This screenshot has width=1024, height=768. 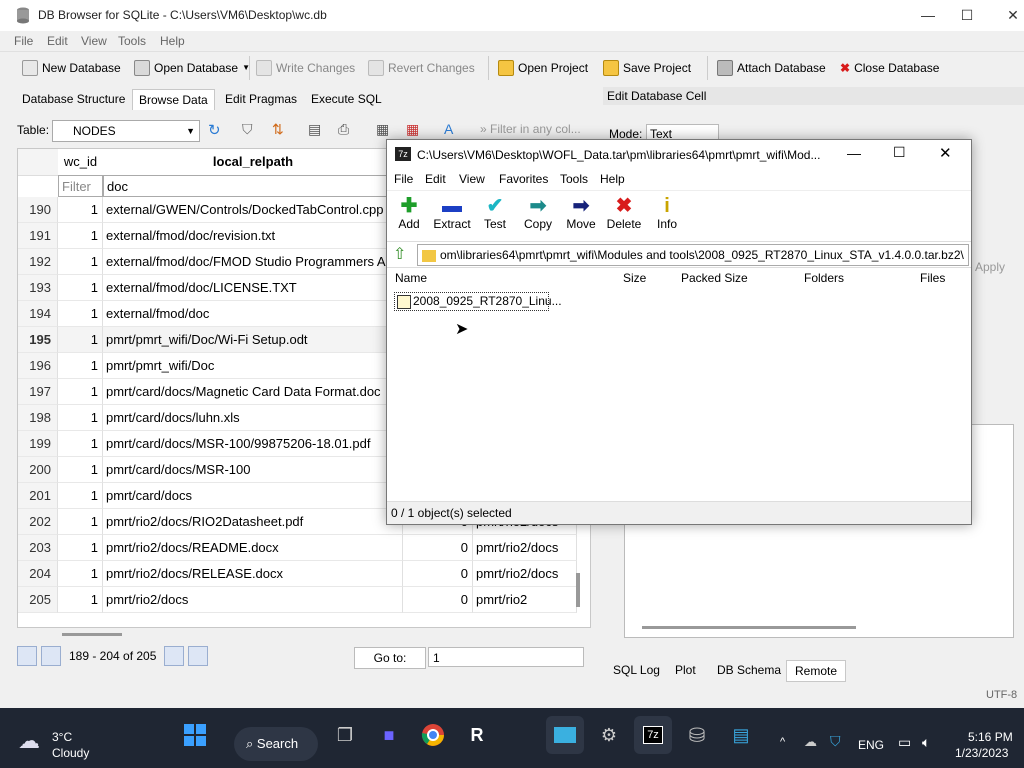 I want to click on table-row: 205 1 pmrt/rio2/docs 0 pmrt/rio2, so click(x=304, y=600).